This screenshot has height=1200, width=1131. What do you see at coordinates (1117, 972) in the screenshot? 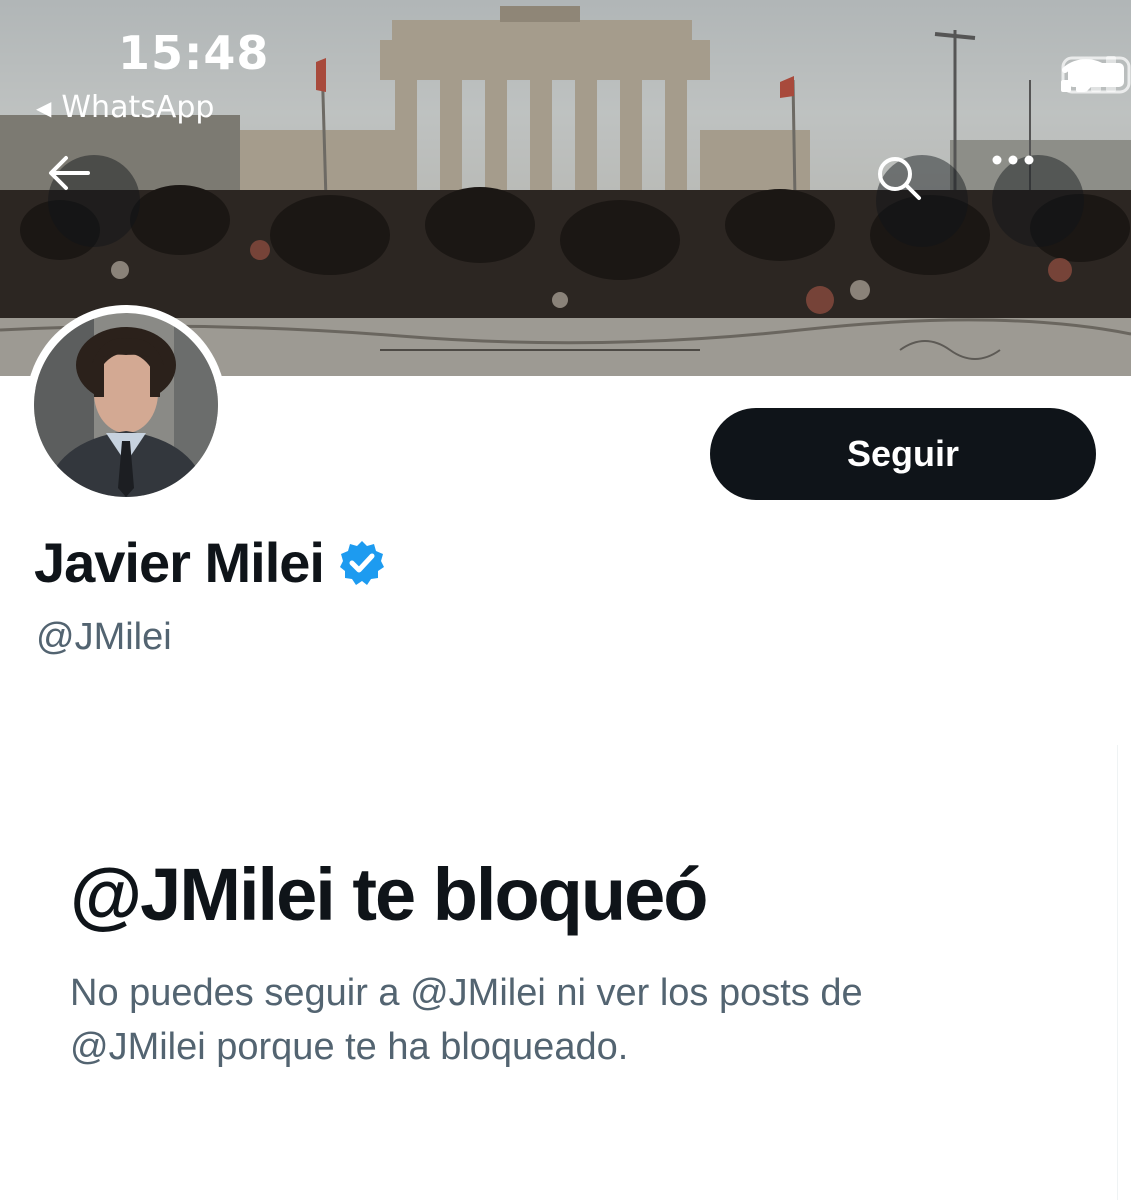
I see `divider` at bounding box center [1117, 972].